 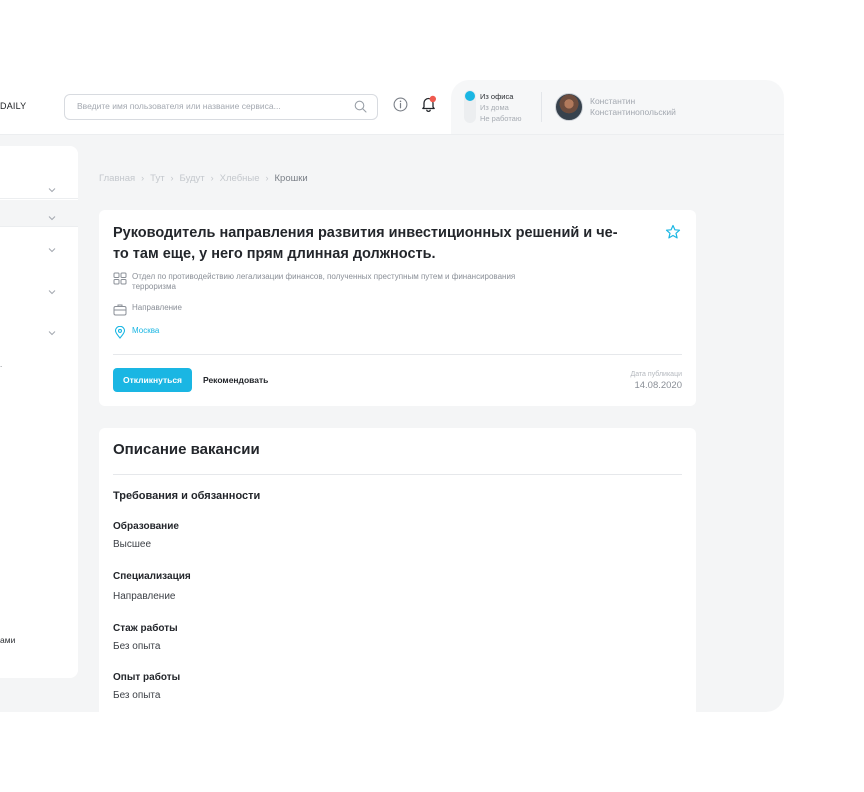 I want to click on status-option-home: Из дома, so click(x=494, y=107).